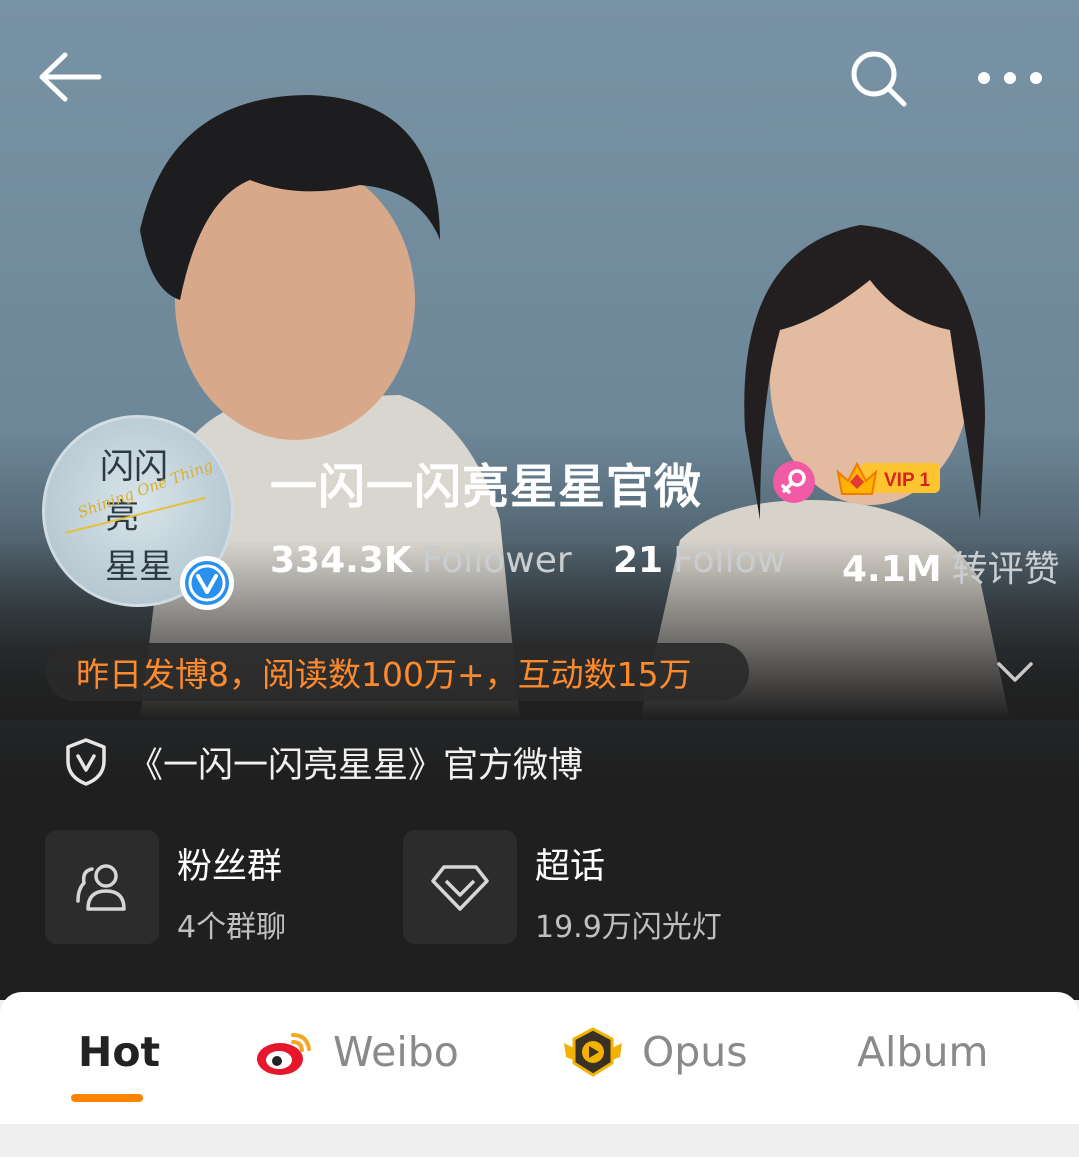 The width and height of the screenshot is (1079, 1157). I want to click on people-group-icon, so click(101, 887).